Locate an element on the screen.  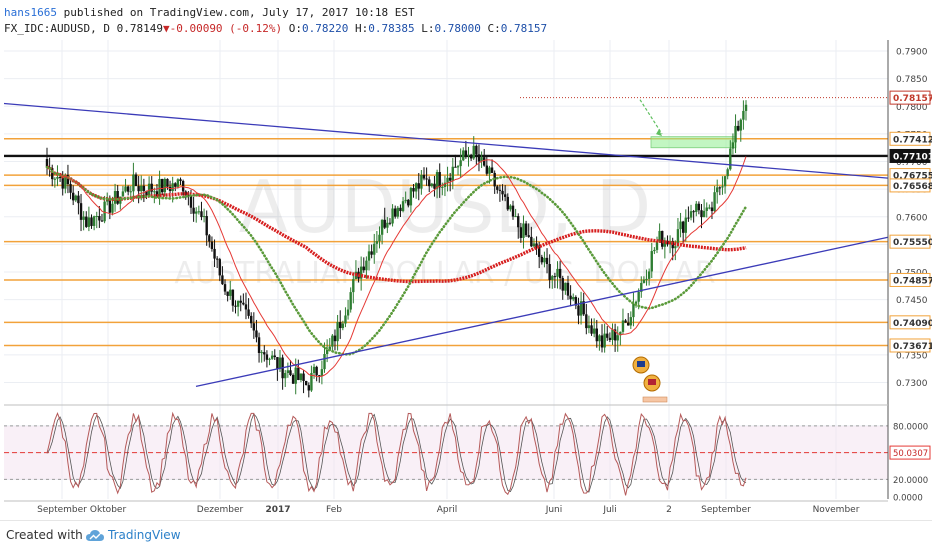
time-tick-label: 2017 is located at coordinates (277, 510).